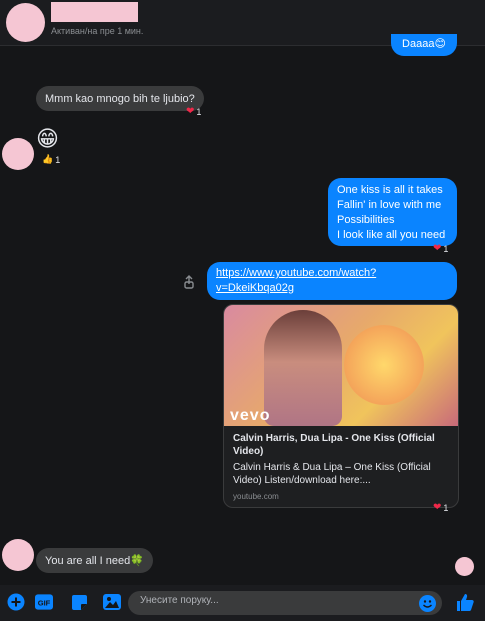 This screenshot has height=621, width=485. I want to click on thumbnail-sun, so click(384, 365).